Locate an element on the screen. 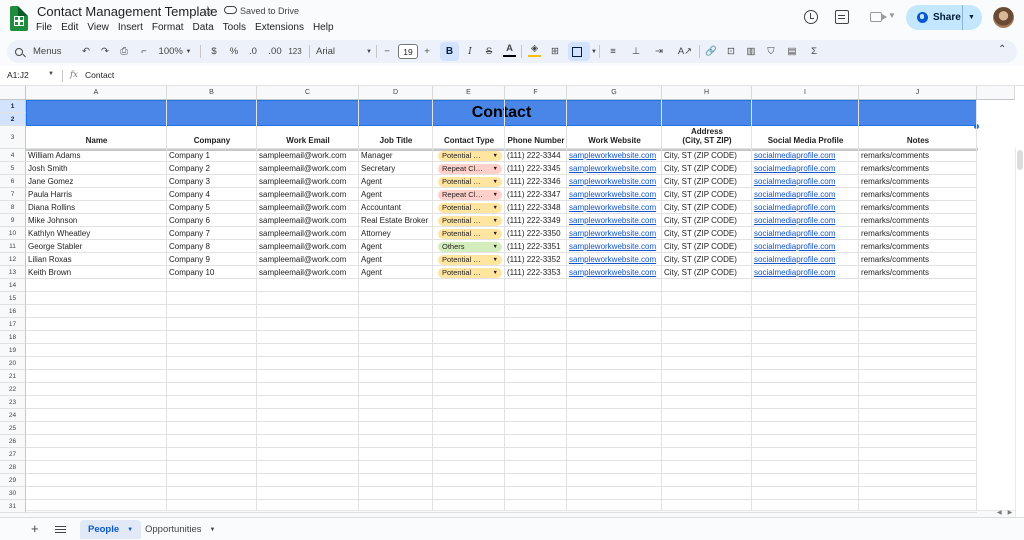 This screenshot has height=540, width=1024. column-header-g: G is located at coordinates (614, 93).